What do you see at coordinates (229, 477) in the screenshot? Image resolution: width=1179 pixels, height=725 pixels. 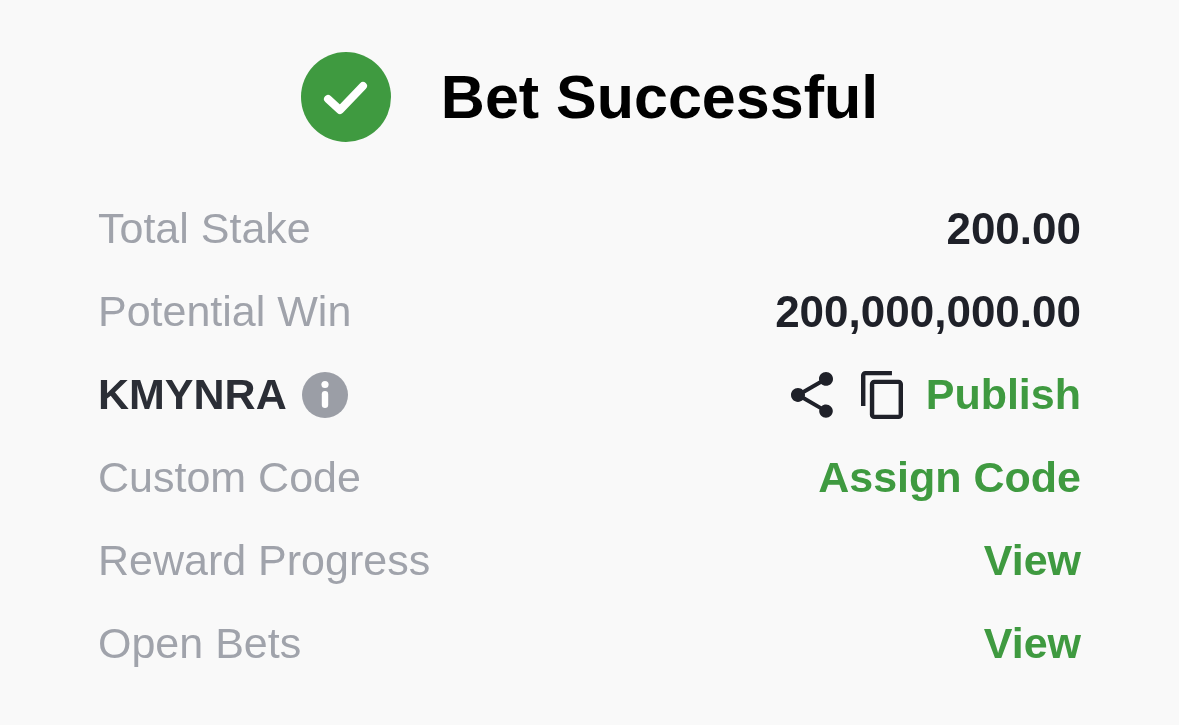 I see `row-label: Custom Code` at bounding box center [229, 477].